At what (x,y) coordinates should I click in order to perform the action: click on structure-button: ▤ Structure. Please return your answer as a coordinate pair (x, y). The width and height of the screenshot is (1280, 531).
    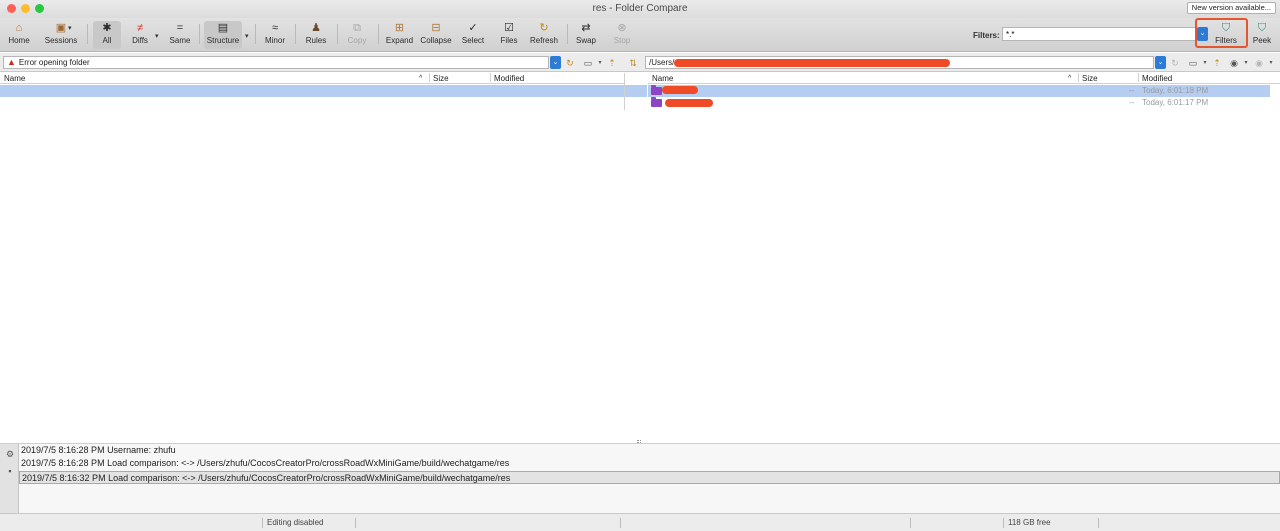
    Looking at the image, I should click on (223, 35).